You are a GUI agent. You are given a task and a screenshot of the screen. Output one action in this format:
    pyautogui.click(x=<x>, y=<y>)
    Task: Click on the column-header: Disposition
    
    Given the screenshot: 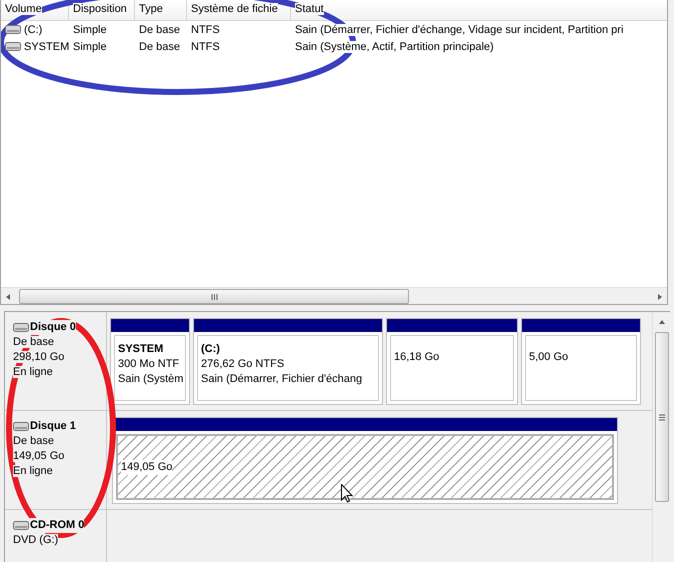 What is the action you would take?
    pyautogui.click(x=100, y=9)
    